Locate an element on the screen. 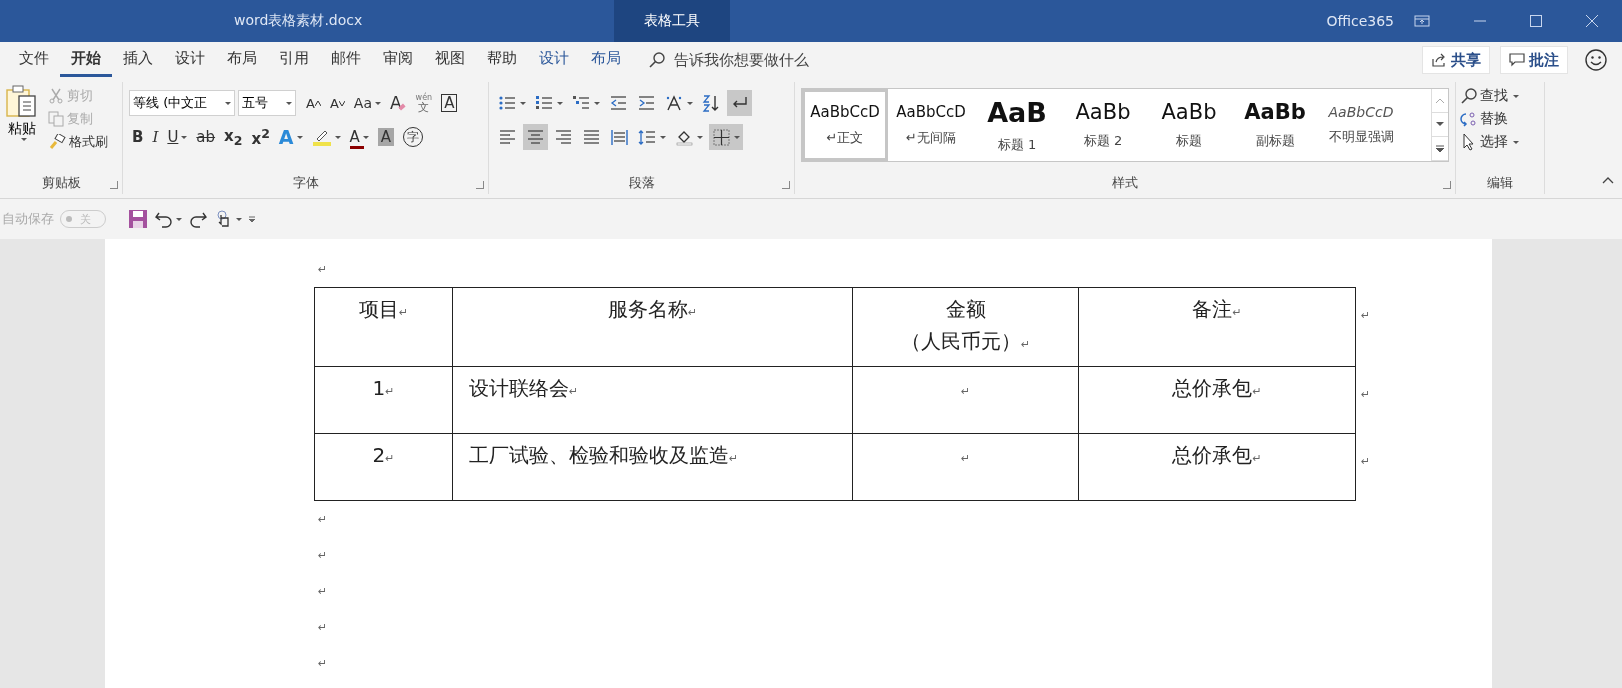 This screenshot has width=1622, height=688. ribbon-tab: 引用 is located at coordinates (294, 60).